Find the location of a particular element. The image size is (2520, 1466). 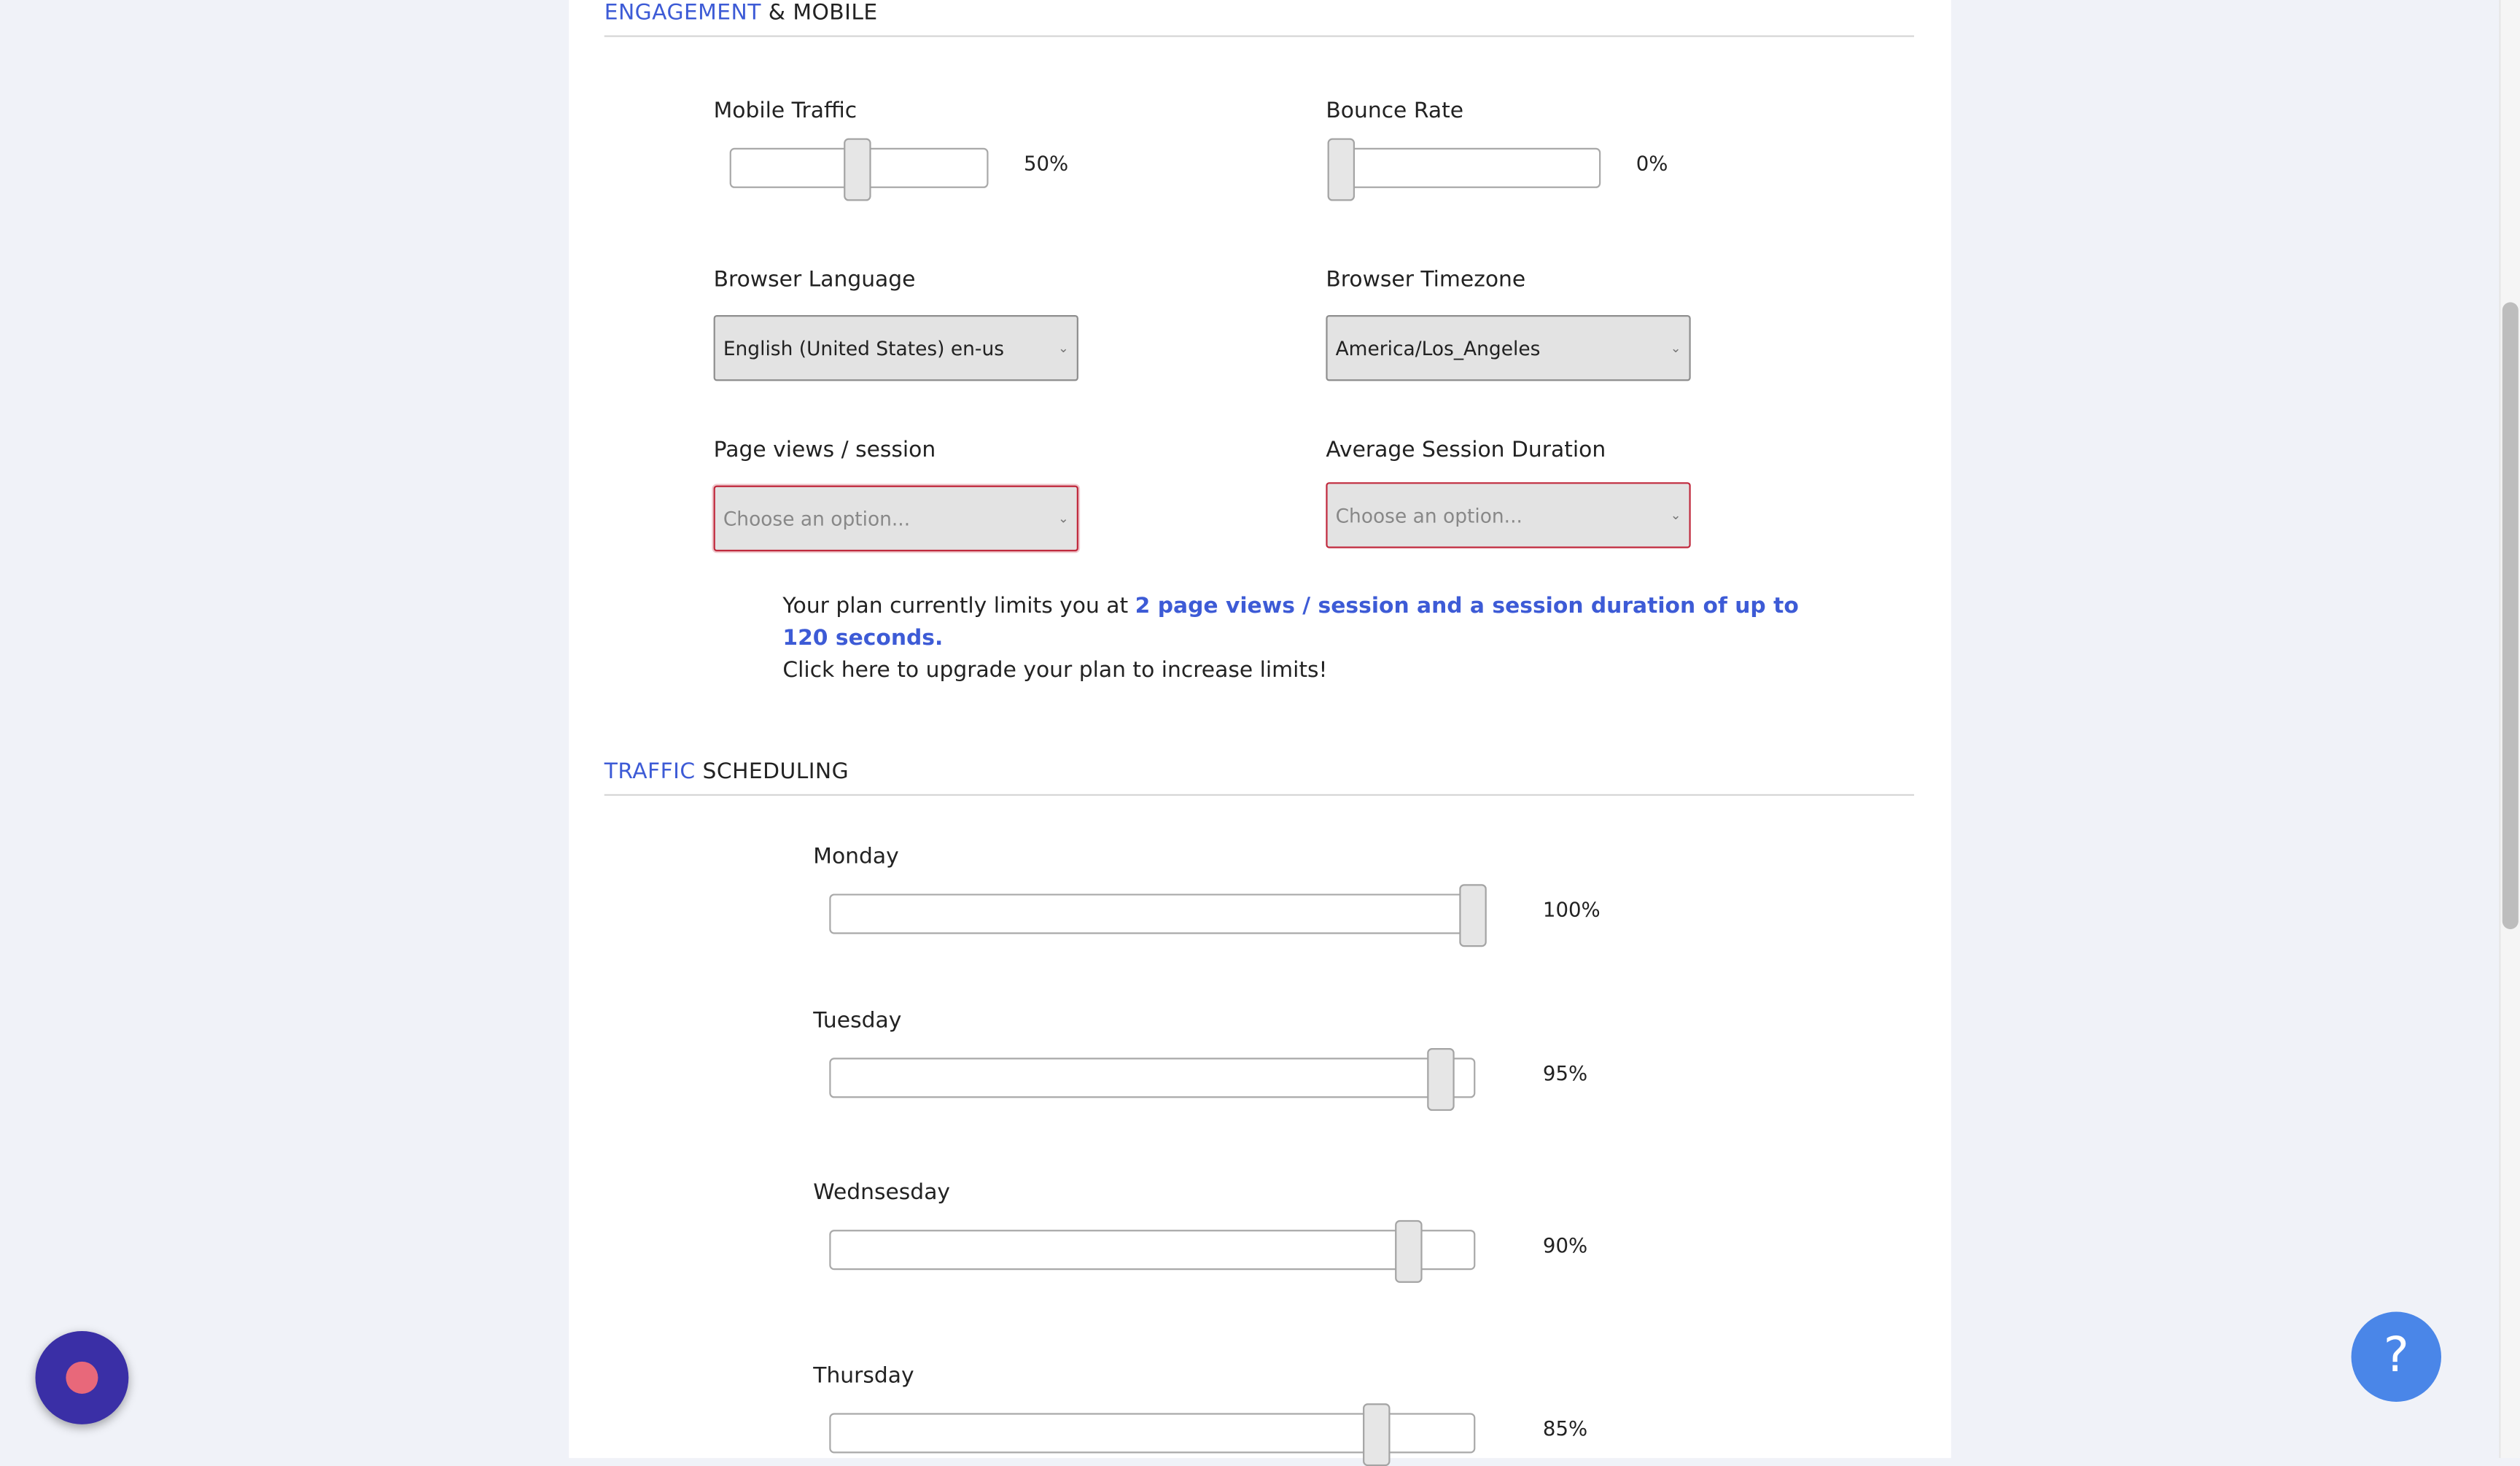

slider-handle-tuesday is located at coordinates (1441, 1080).